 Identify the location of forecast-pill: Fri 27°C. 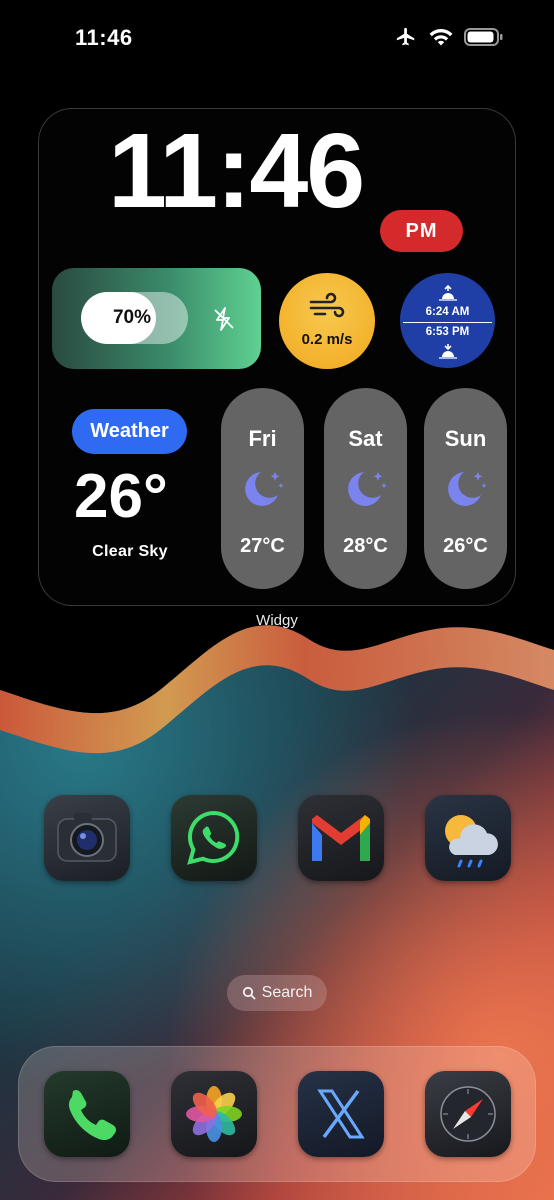
(262, 488).